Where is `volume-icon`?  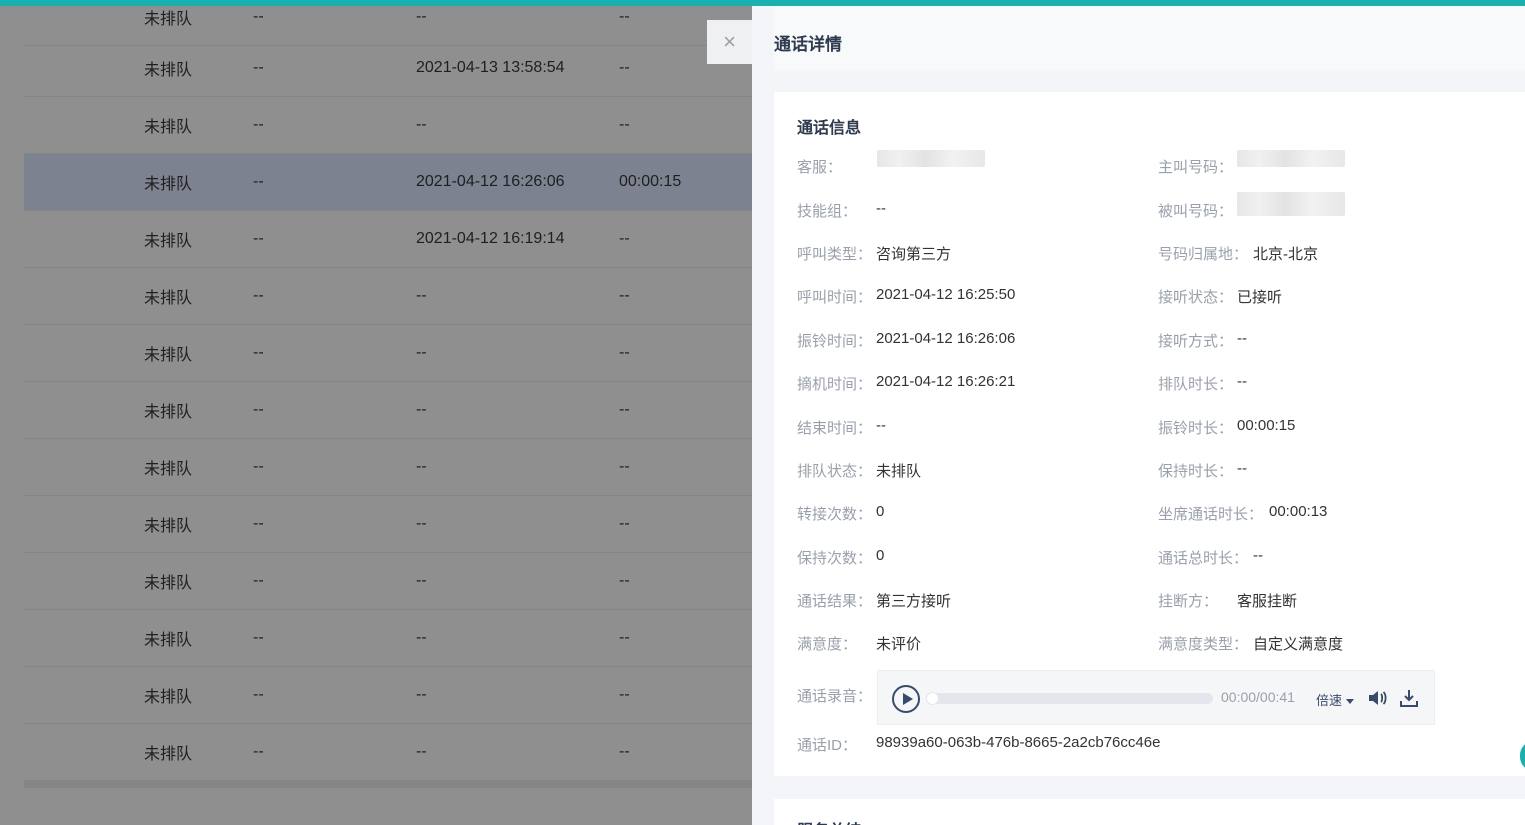 volume-icon is located at coordinates (1377, 698).